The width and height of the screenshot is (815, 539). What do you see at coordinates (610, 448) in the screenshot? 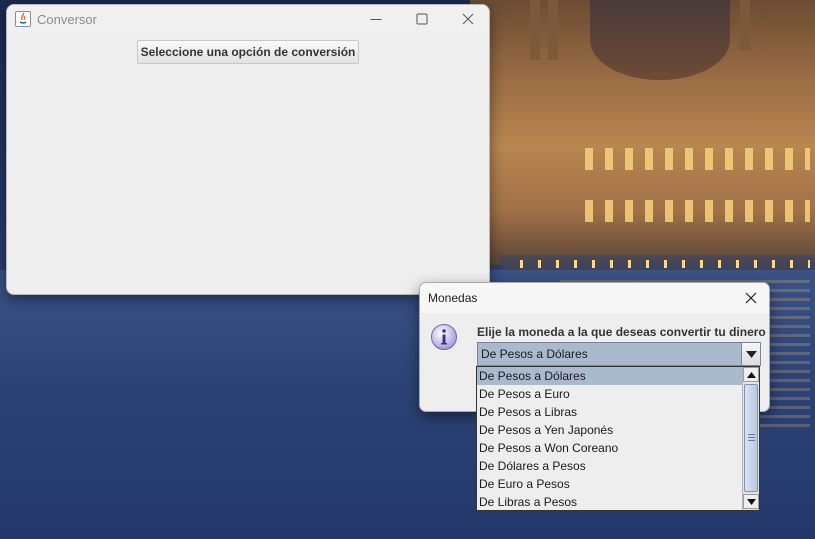
I see `dropdown-option: De Pesos a Won Coreano` at bounding box center [610, 448].